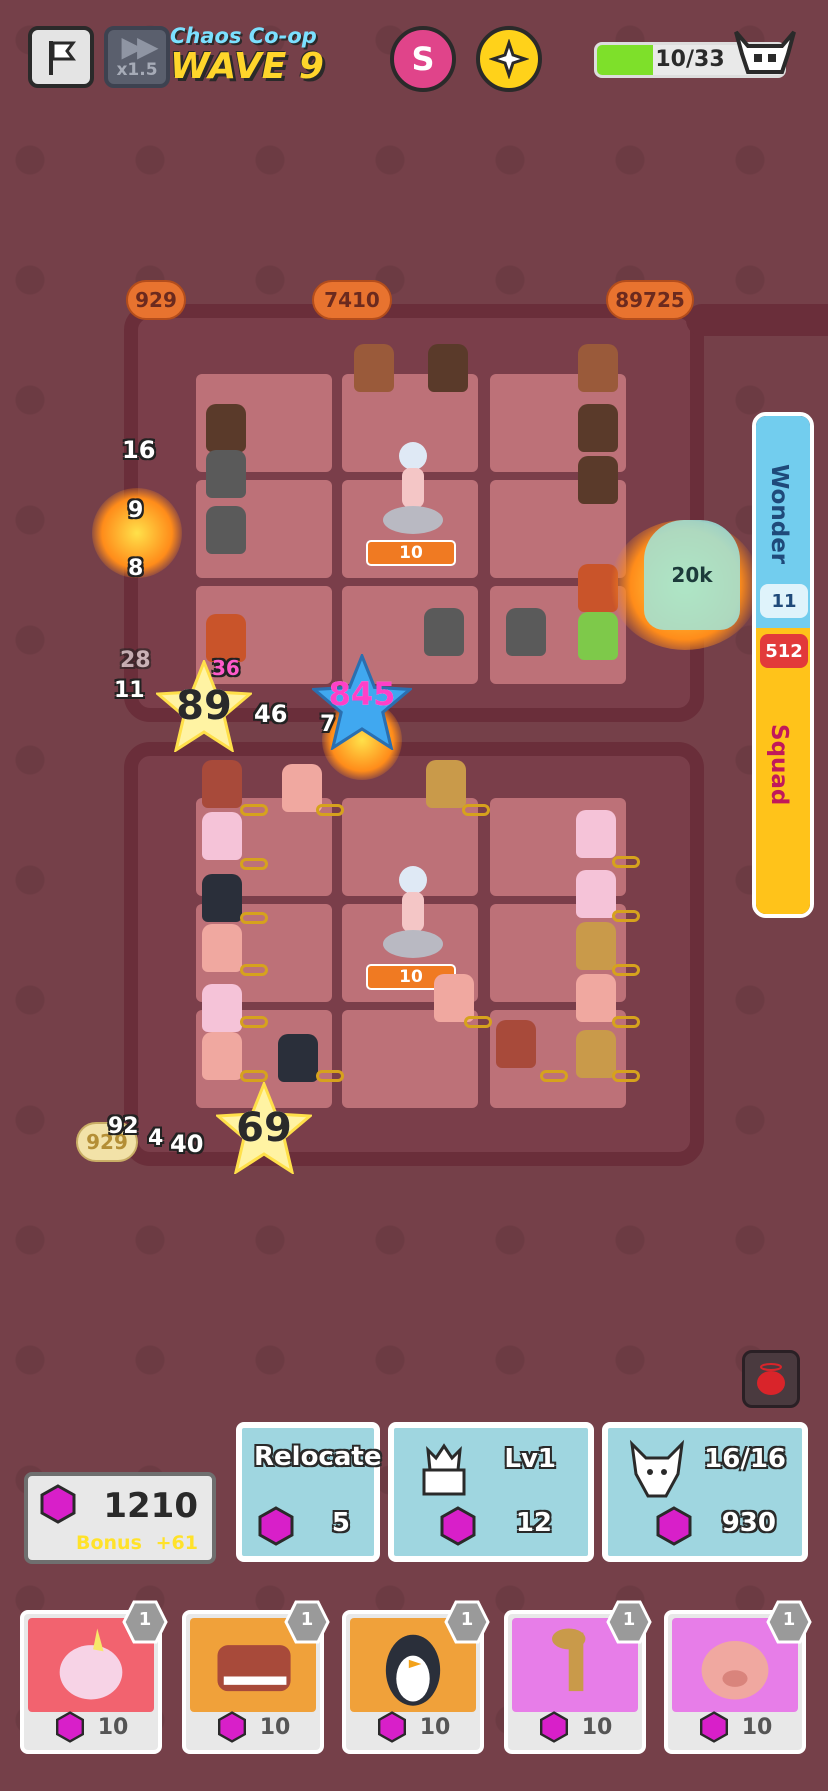 The image size is (828, 1791). Describe the element at coordinates (271, 714) in the screenshot. I see `damage-number: 46` at that location.